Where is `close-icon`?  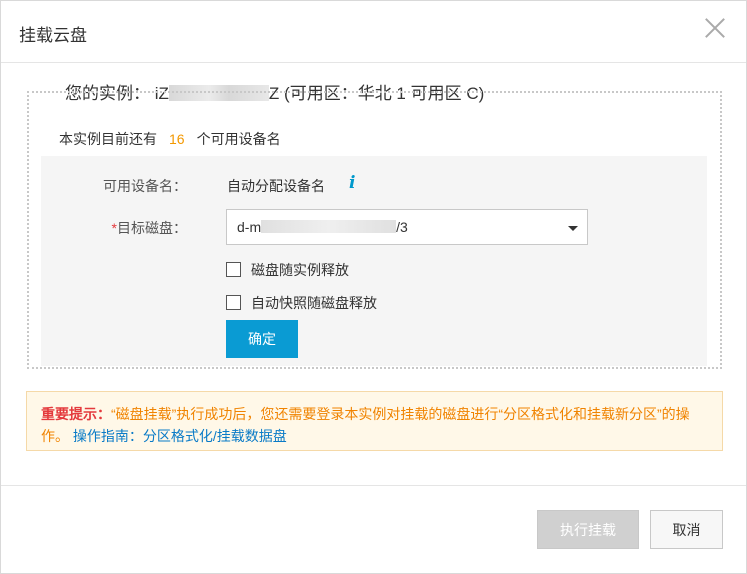
close-icon is located at coordinates (715, 28).